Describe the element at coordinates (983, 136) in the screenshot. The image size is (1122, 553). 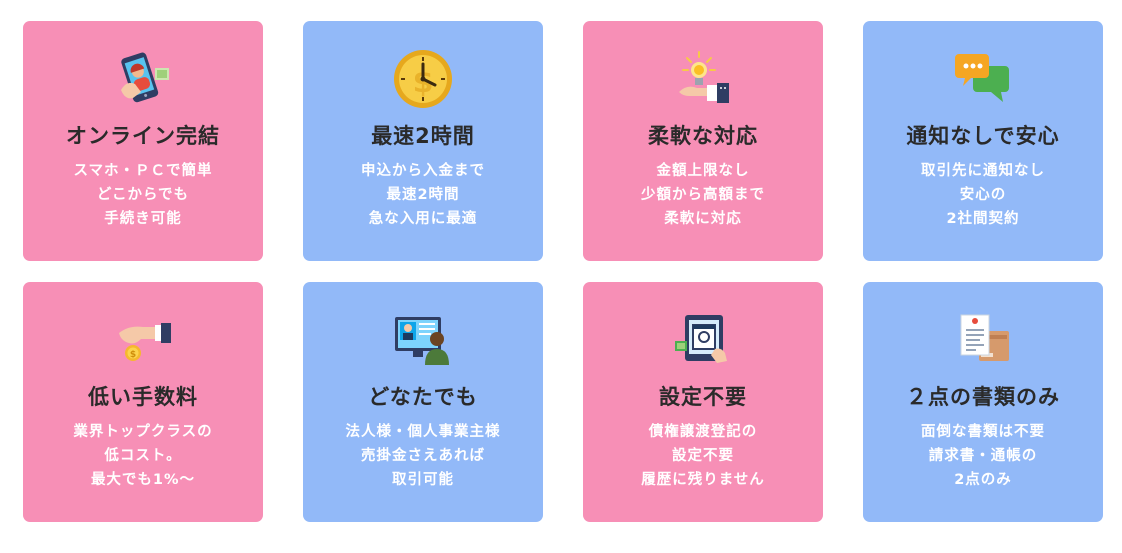
I see `card-title: 通知なしで安心` at that location.